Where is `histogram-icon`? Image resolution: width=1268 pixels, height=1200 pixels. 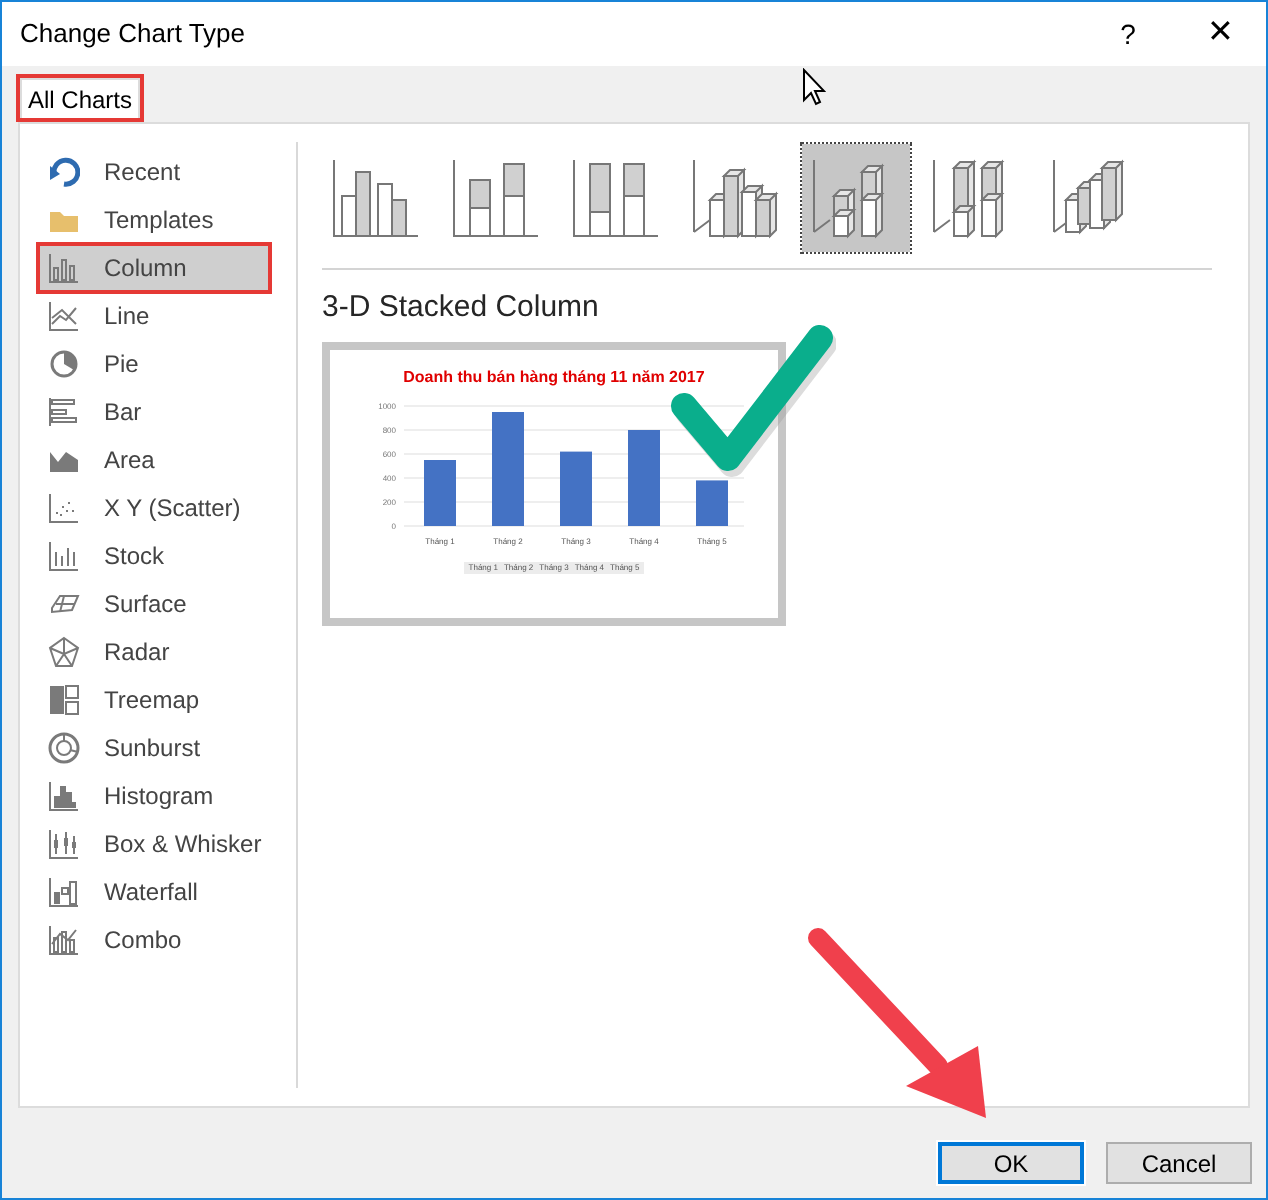 histogram-icon is located at coordinates (64, 796).